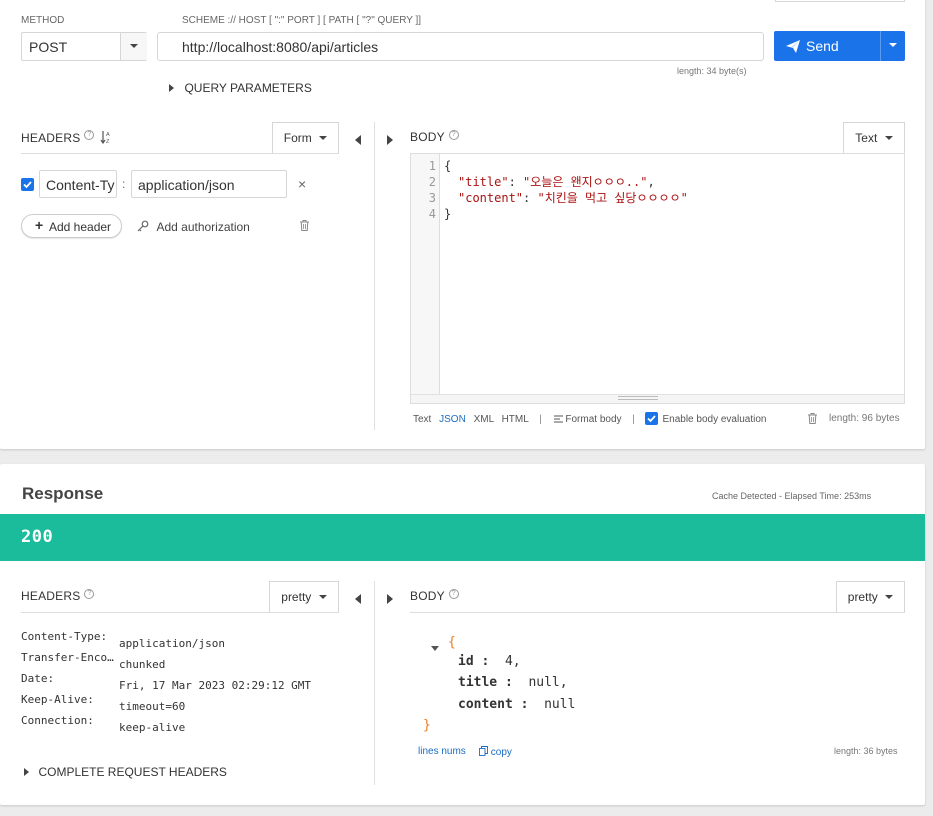 This screenshot has height=816, width=933. I want to click on svg-text: Z, so click(108, 141).